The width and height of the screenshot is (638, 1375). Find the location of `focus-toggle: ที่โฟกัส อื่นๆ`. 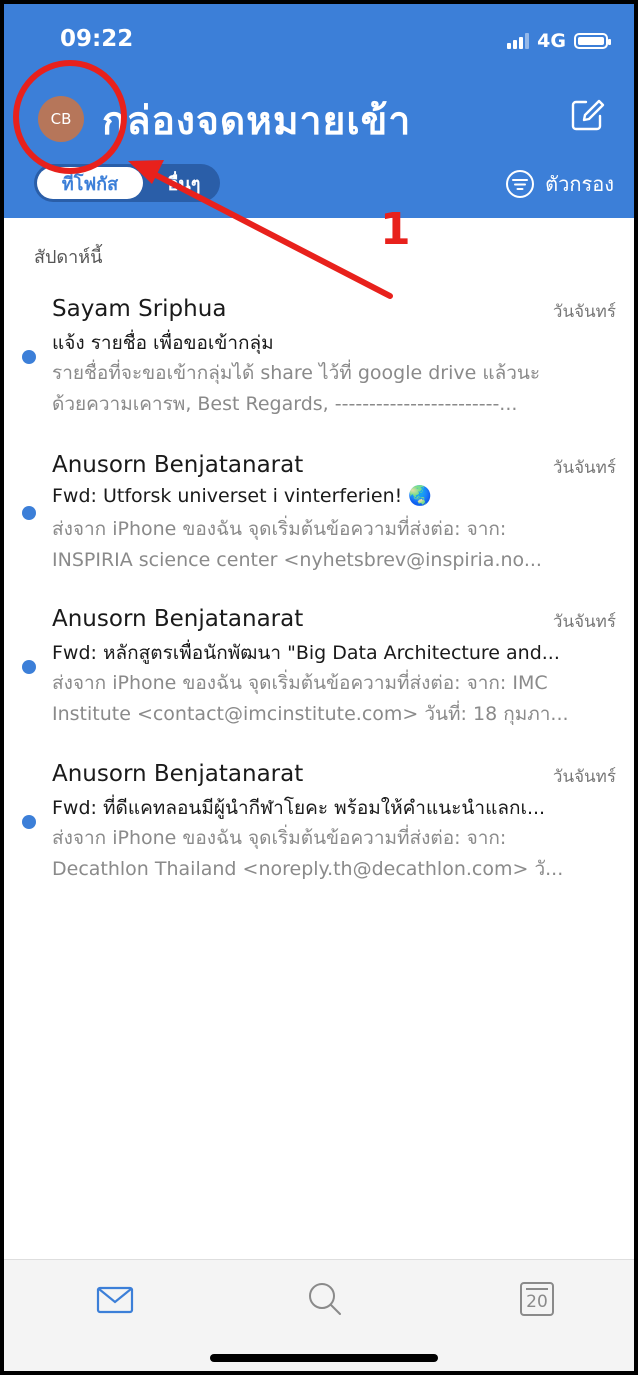

focus-toggle: ที่โฟกัส อื่นๆ is located at coordinates (127, 183).